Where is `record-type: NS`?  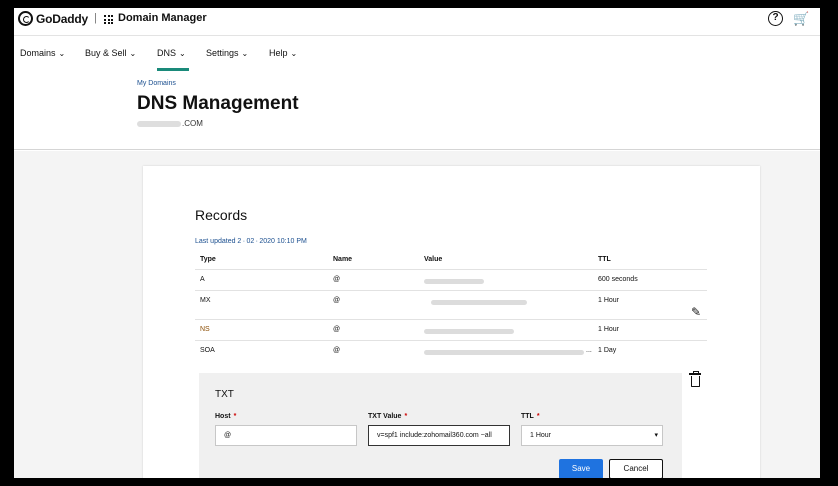 record-type: NS is located at coordinates (205, 329).